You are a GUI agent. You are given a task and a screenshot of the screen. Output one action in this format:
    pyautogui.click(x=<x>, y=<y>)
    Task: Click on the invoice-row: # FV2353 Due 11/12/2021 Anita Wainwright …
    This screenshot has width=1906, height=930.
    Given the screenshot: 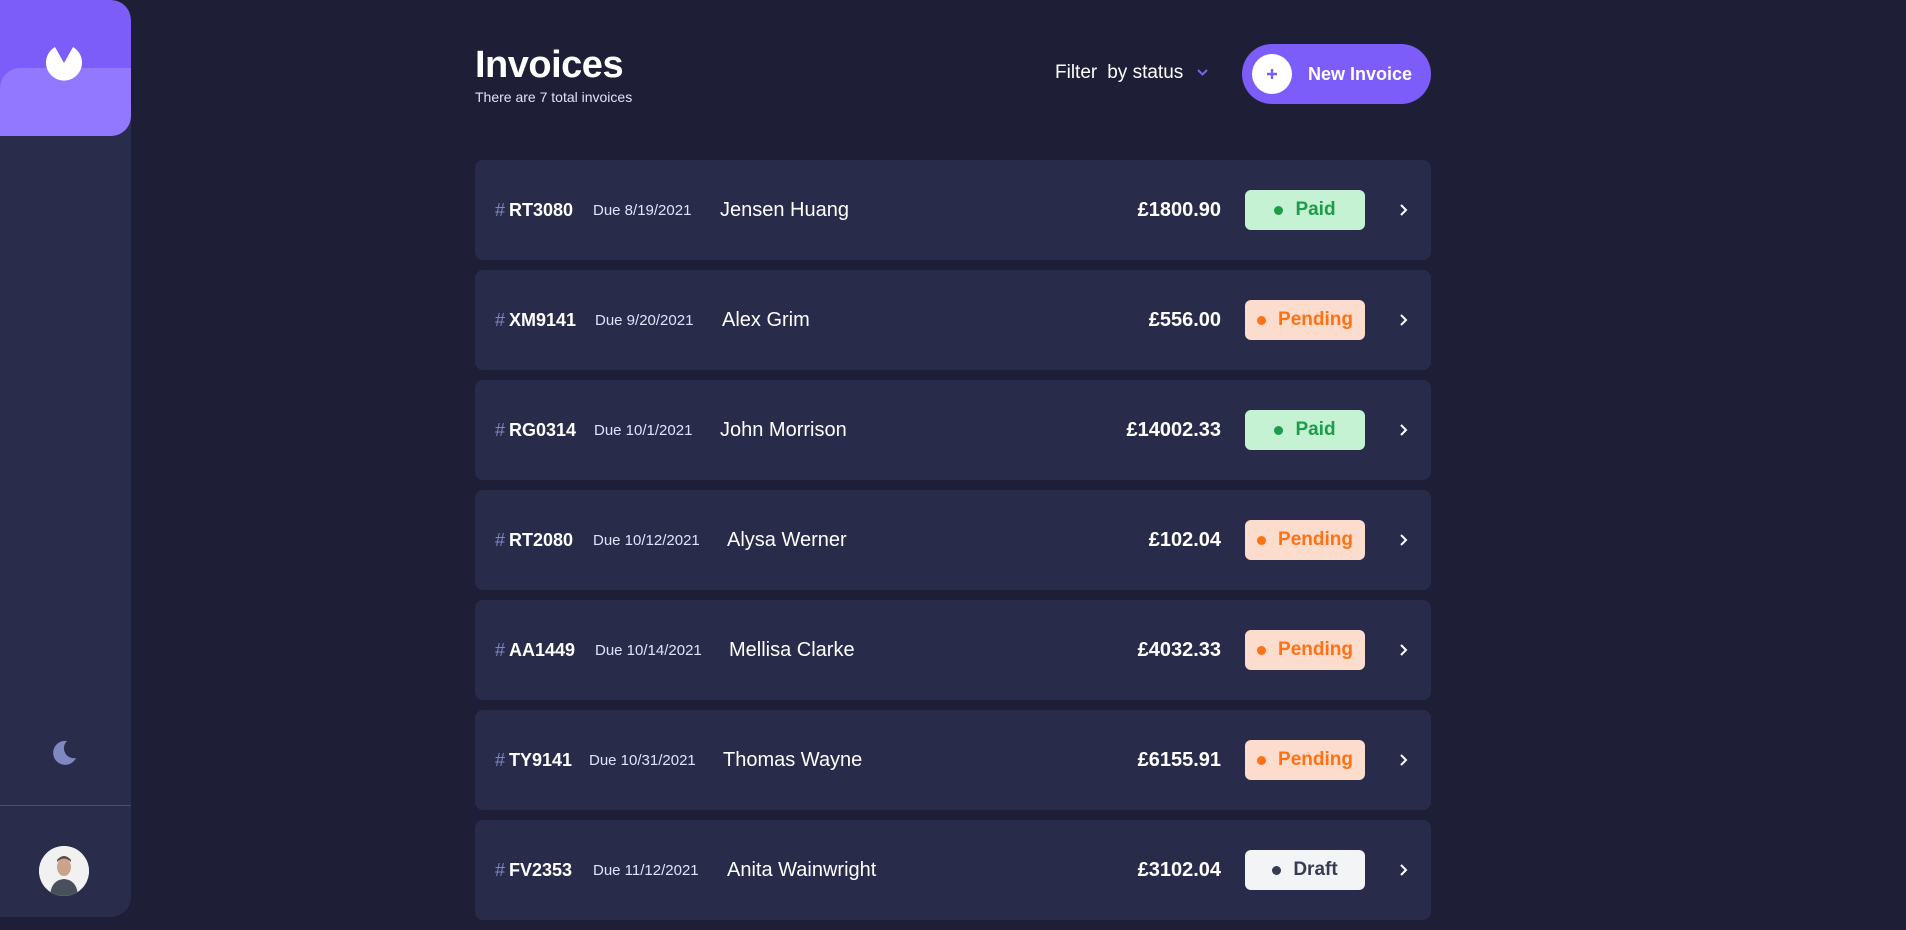 What is the action you would take?
    pyautogui.click(x=953, y=870)
    